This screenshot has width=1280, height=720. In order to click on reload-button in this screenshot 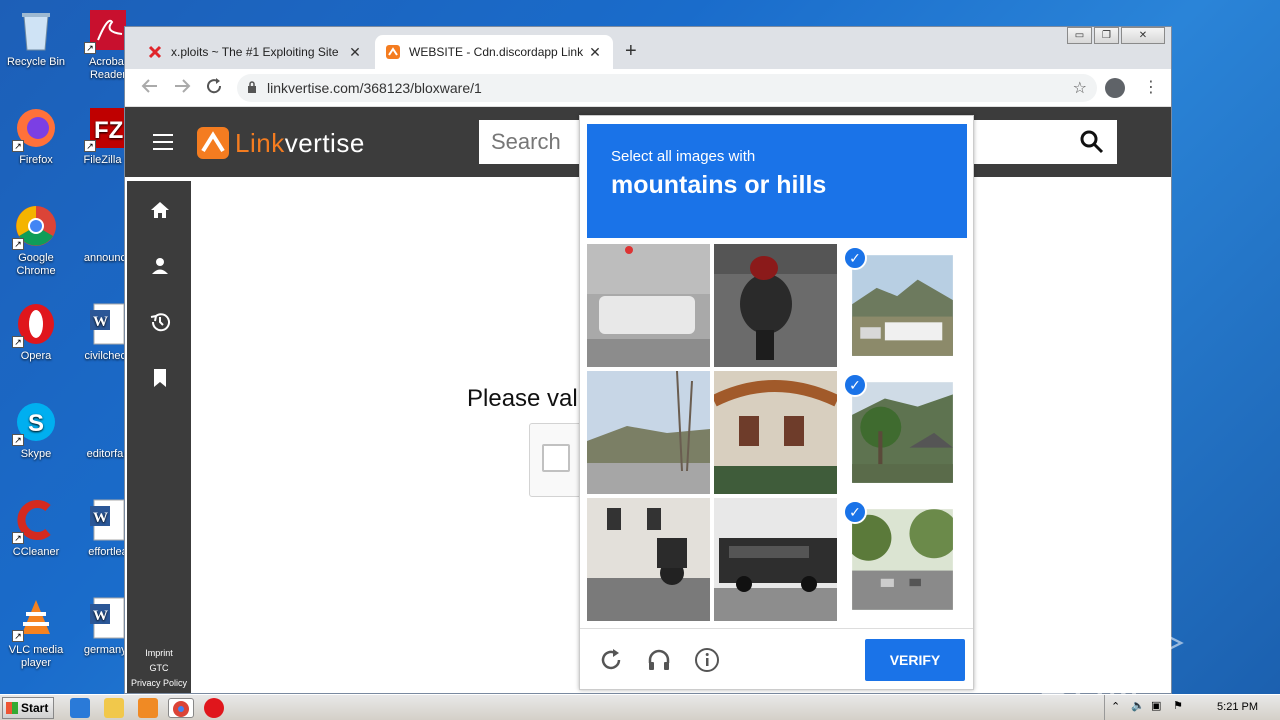, I will do `click(214, 88)`.